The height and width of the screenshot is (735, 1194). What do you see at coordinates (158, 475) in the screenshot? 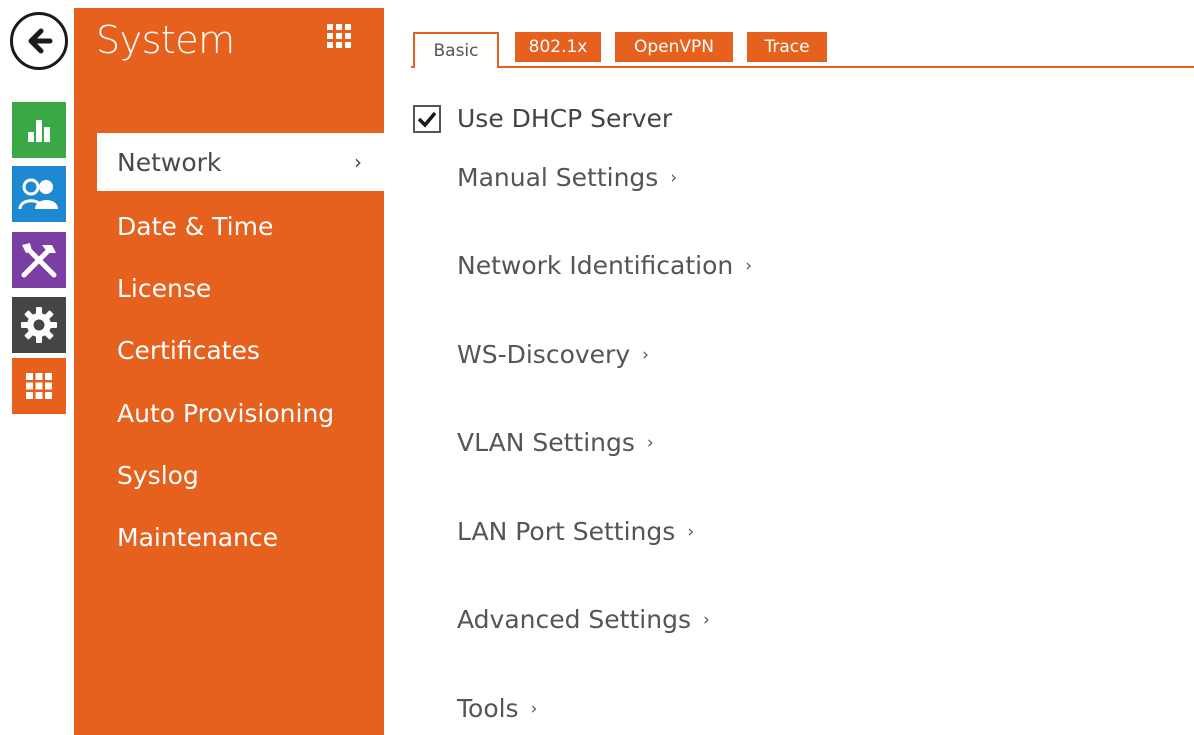
I see `menu-item-label: Syslog` at bounding box center [158, 475].